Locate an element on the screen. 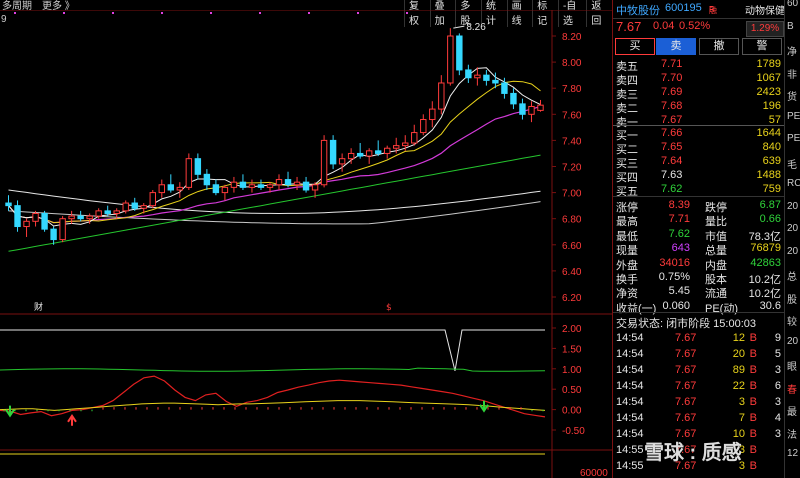 This screenshot has width=800, height=478. stat-value: 6.87 is located at coordinates (770, 205).